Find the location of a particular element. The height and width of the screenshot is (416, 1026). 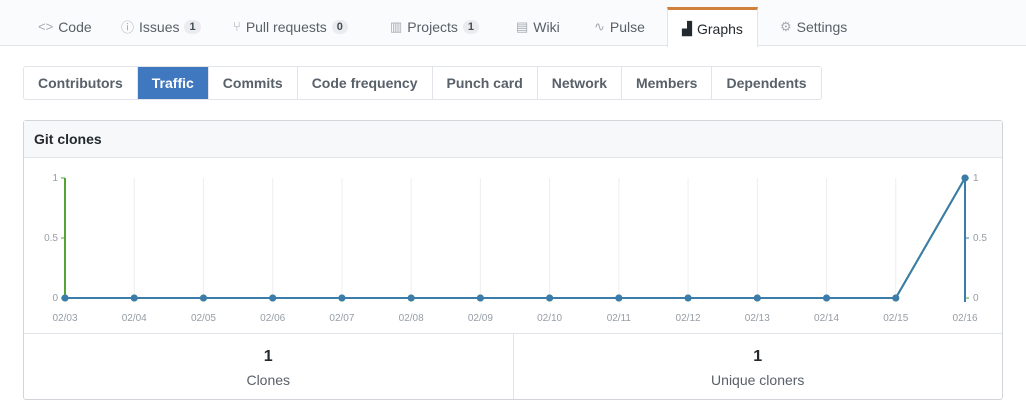

project-icon: ▥ is located at coordinates (396, 26).